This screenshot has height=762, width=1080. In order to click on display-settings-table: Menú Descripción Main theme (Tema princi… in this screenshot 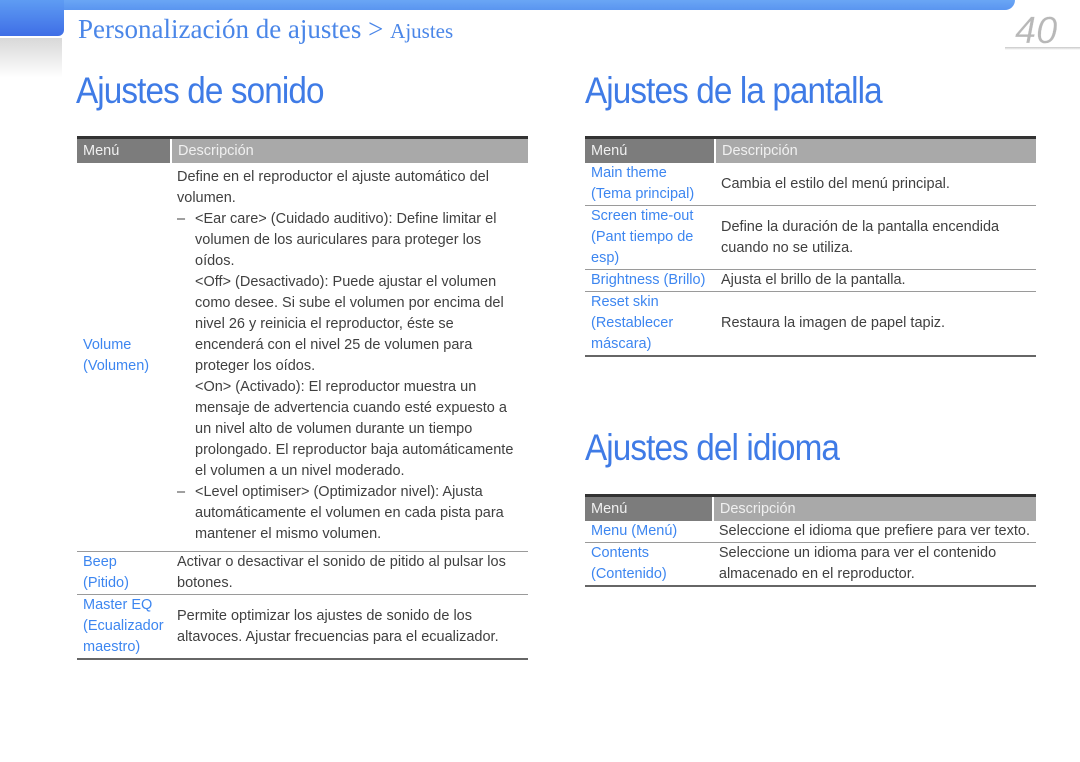, I will do `click(810, 246)`.